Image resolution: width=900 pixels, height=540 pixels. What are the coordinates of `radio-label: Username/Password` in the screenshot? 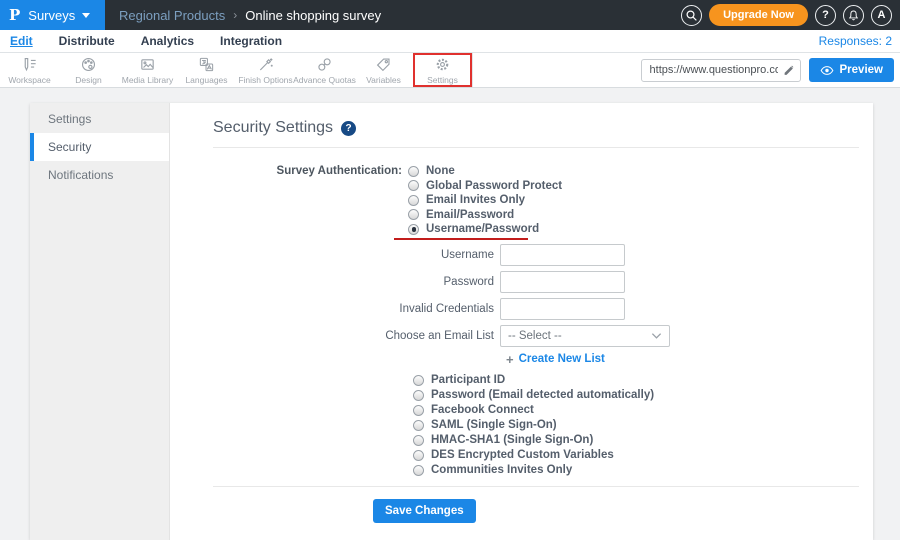 It's located at (482, 229).